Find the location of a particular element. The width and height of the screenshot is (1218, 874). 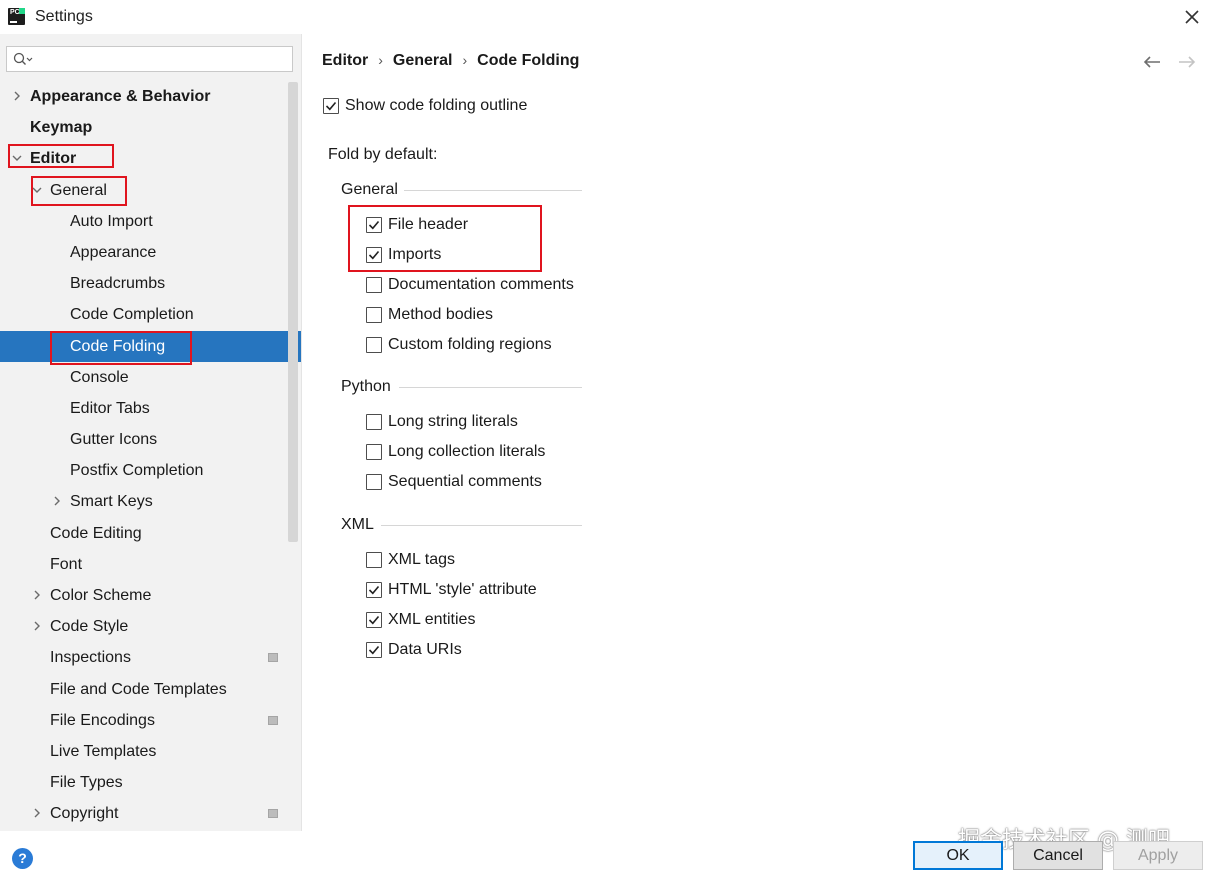

section-title: Python is located at coordinates (366, 386).